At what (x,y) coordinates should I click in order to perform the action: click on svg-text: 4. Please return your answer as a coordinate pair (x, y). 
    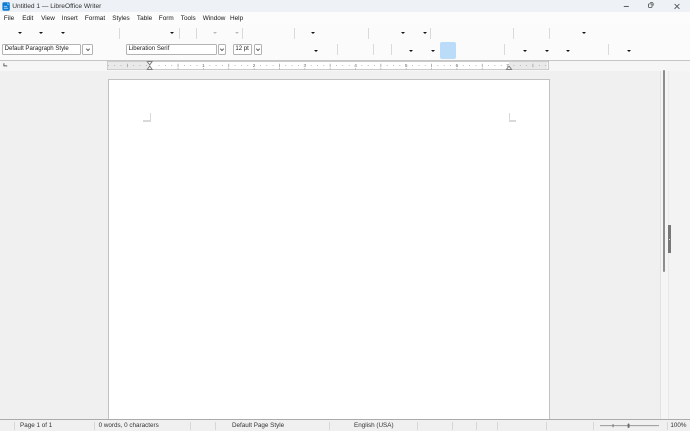
    Looking at the image, I should click on (355, 65).